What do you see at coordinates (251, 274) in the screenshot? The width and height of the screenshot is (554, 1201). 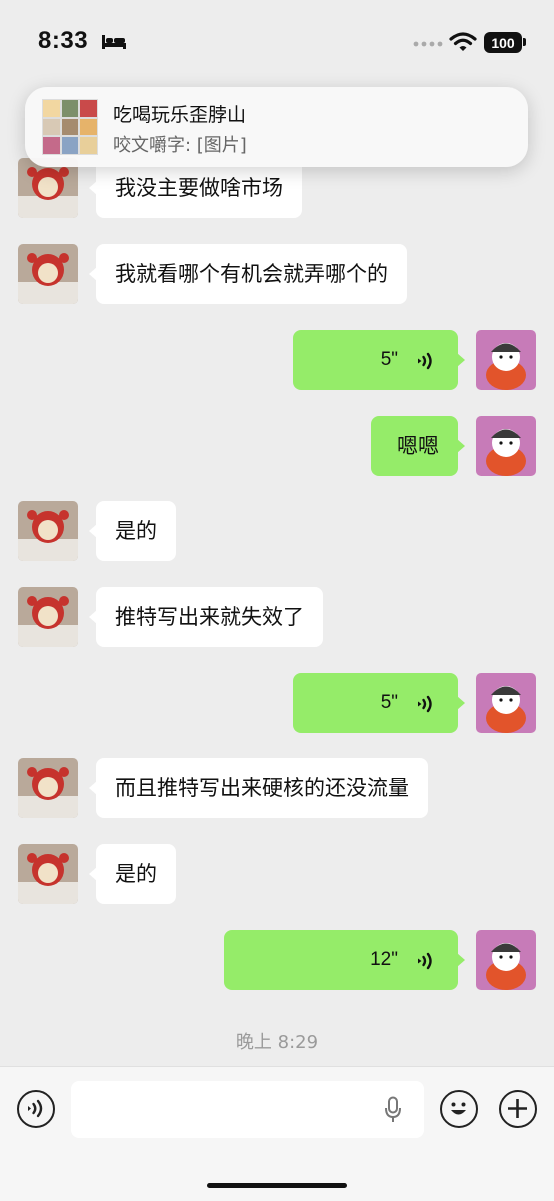 I see `message-text: 我就看哪个有机会就弄哪个的` at bounding box center [251, 274].